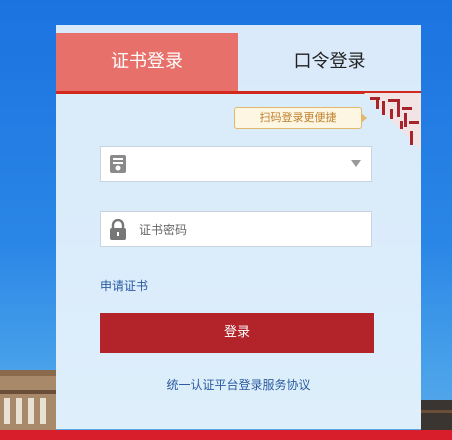 This screenshot has width=452, height=440. Describe the element at coordinates (238, 384) in the screenshot. I see `service-agreement-link: 统一认证平台登录服务协议` at that location.